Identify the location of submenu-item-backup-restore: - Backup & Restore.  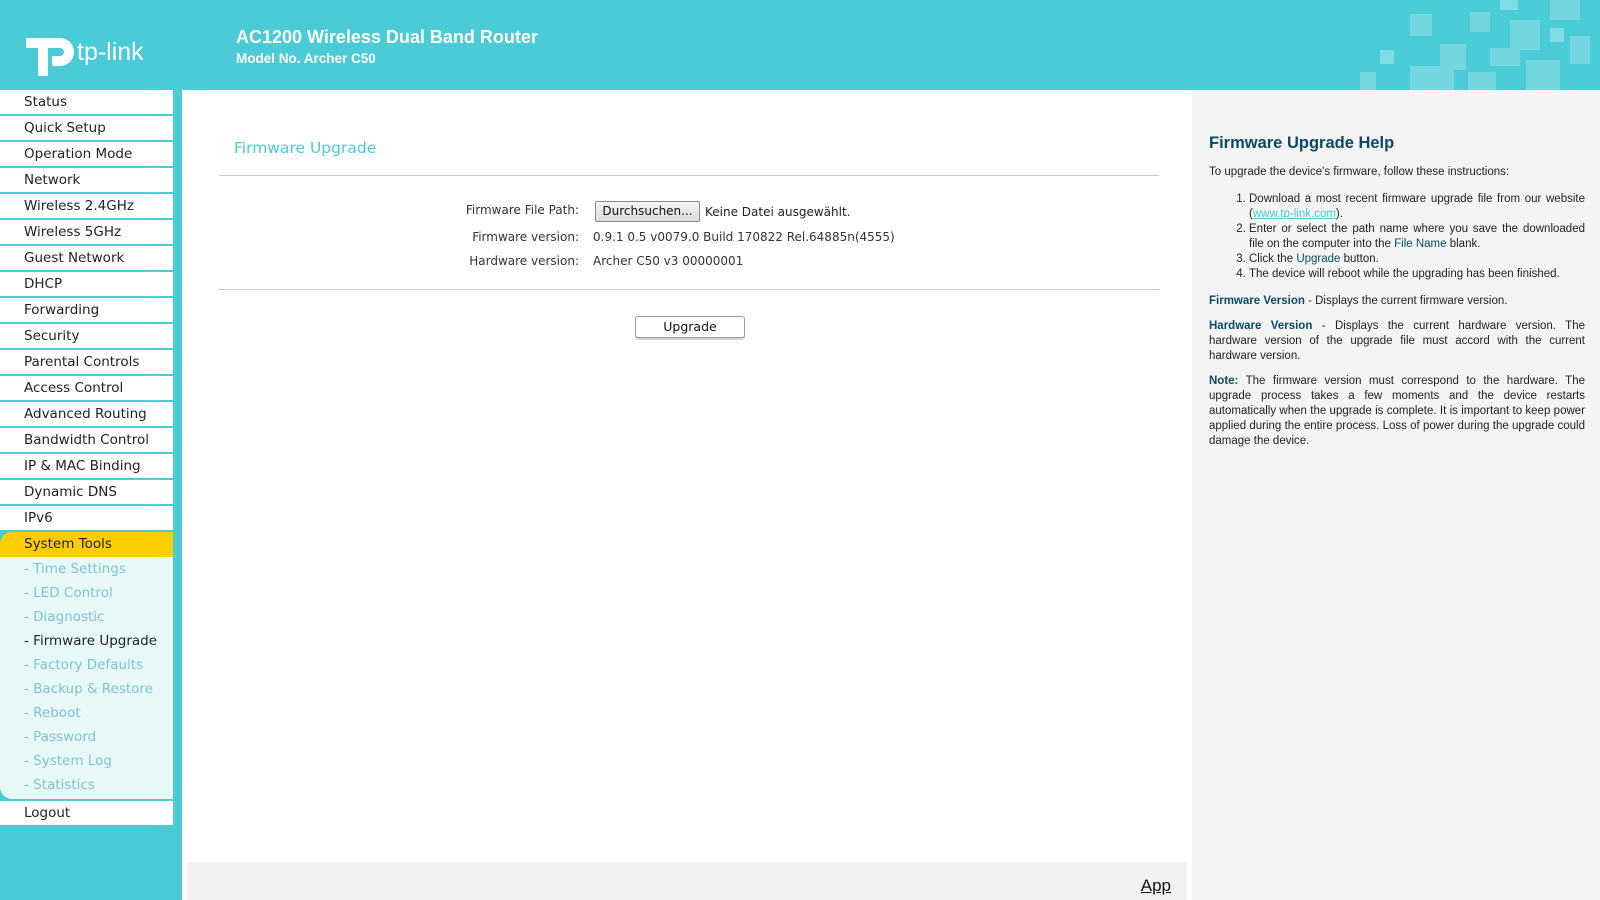
(86, 689).